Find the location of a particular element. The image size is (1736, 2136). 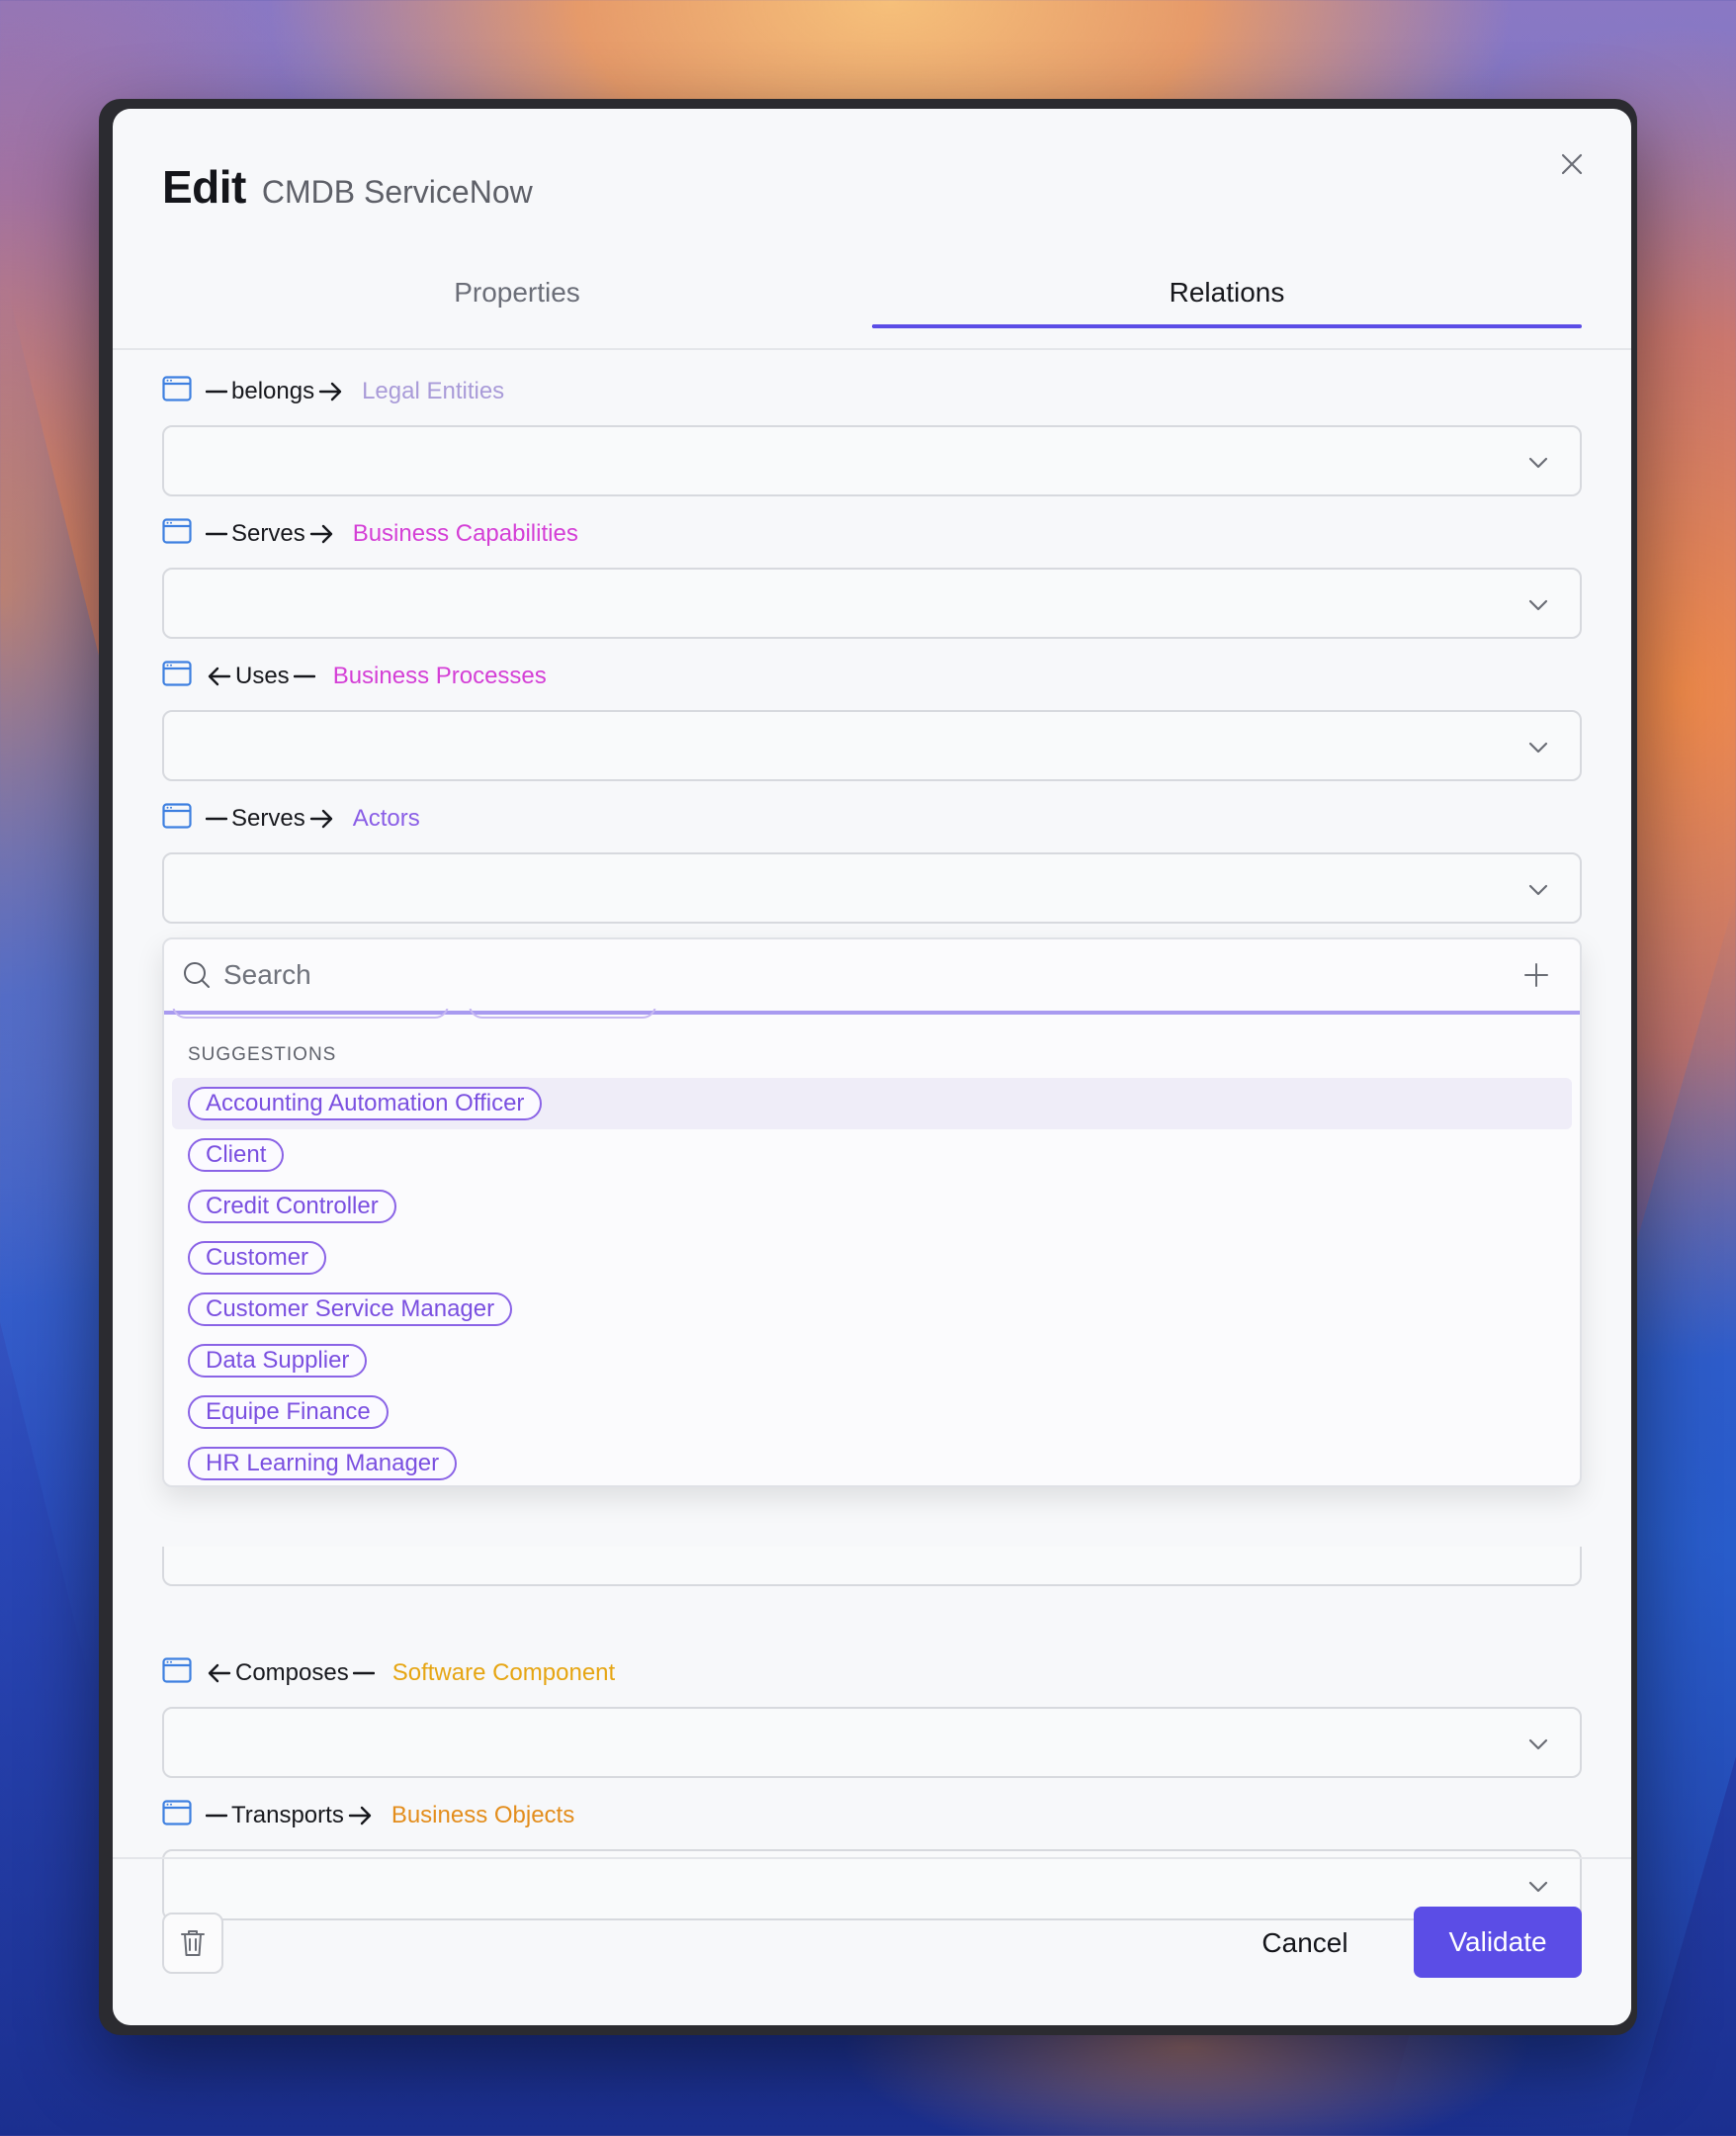

suggestion-chip: Credit Controller is located at coordinates (292, 1206).